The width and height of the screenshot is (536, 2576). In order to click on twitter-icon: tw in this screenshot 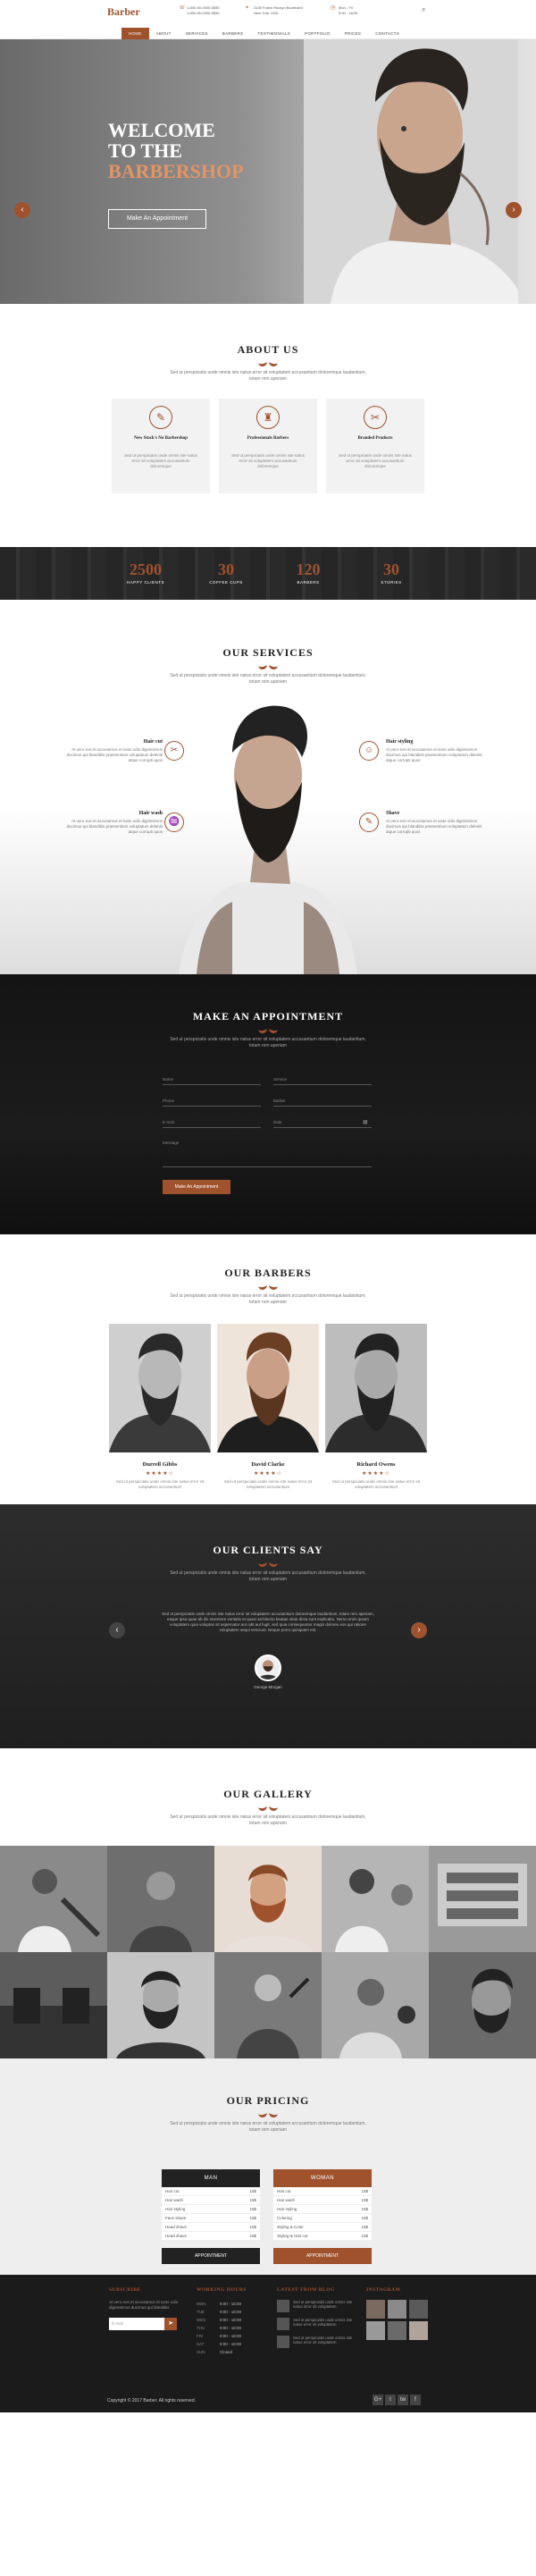, I will do `click(403, 2400)`.